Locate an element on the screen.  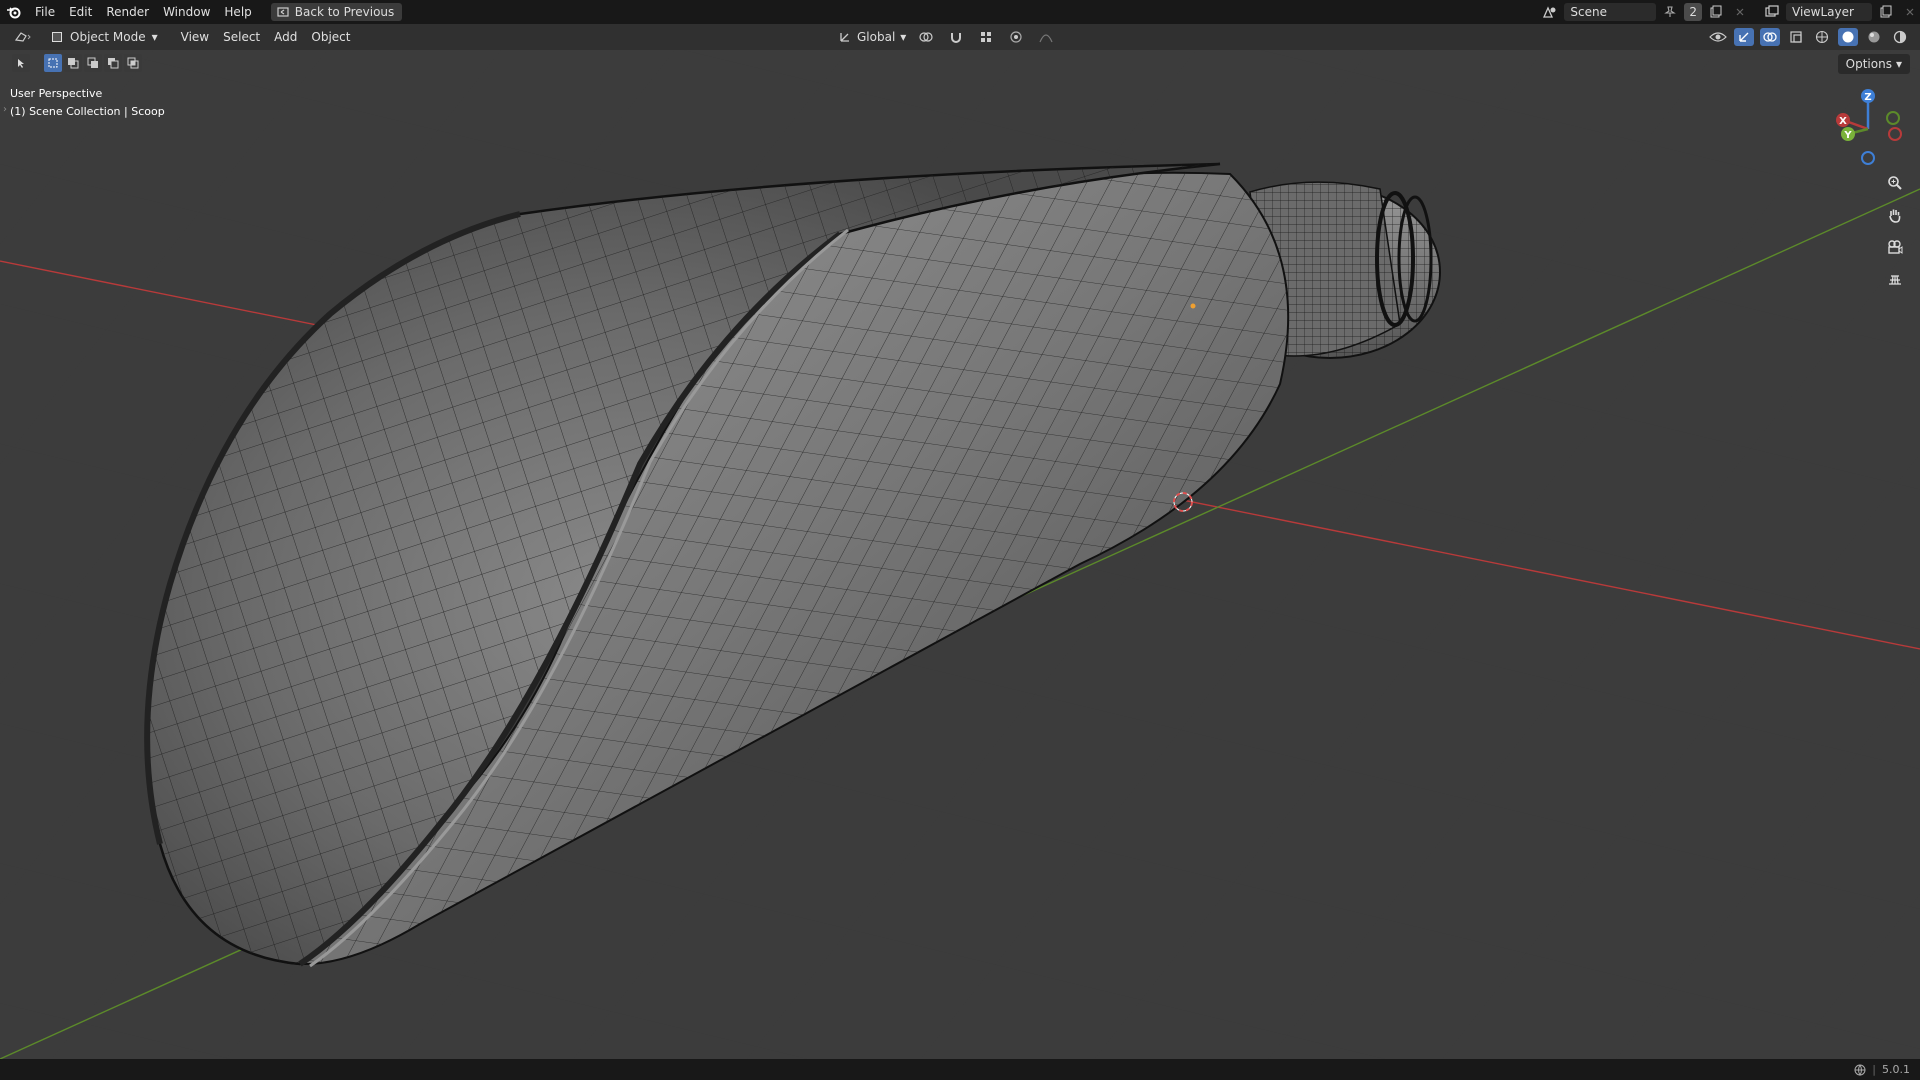
expand-arrow-icon: › is located at coordinates (5, 109).